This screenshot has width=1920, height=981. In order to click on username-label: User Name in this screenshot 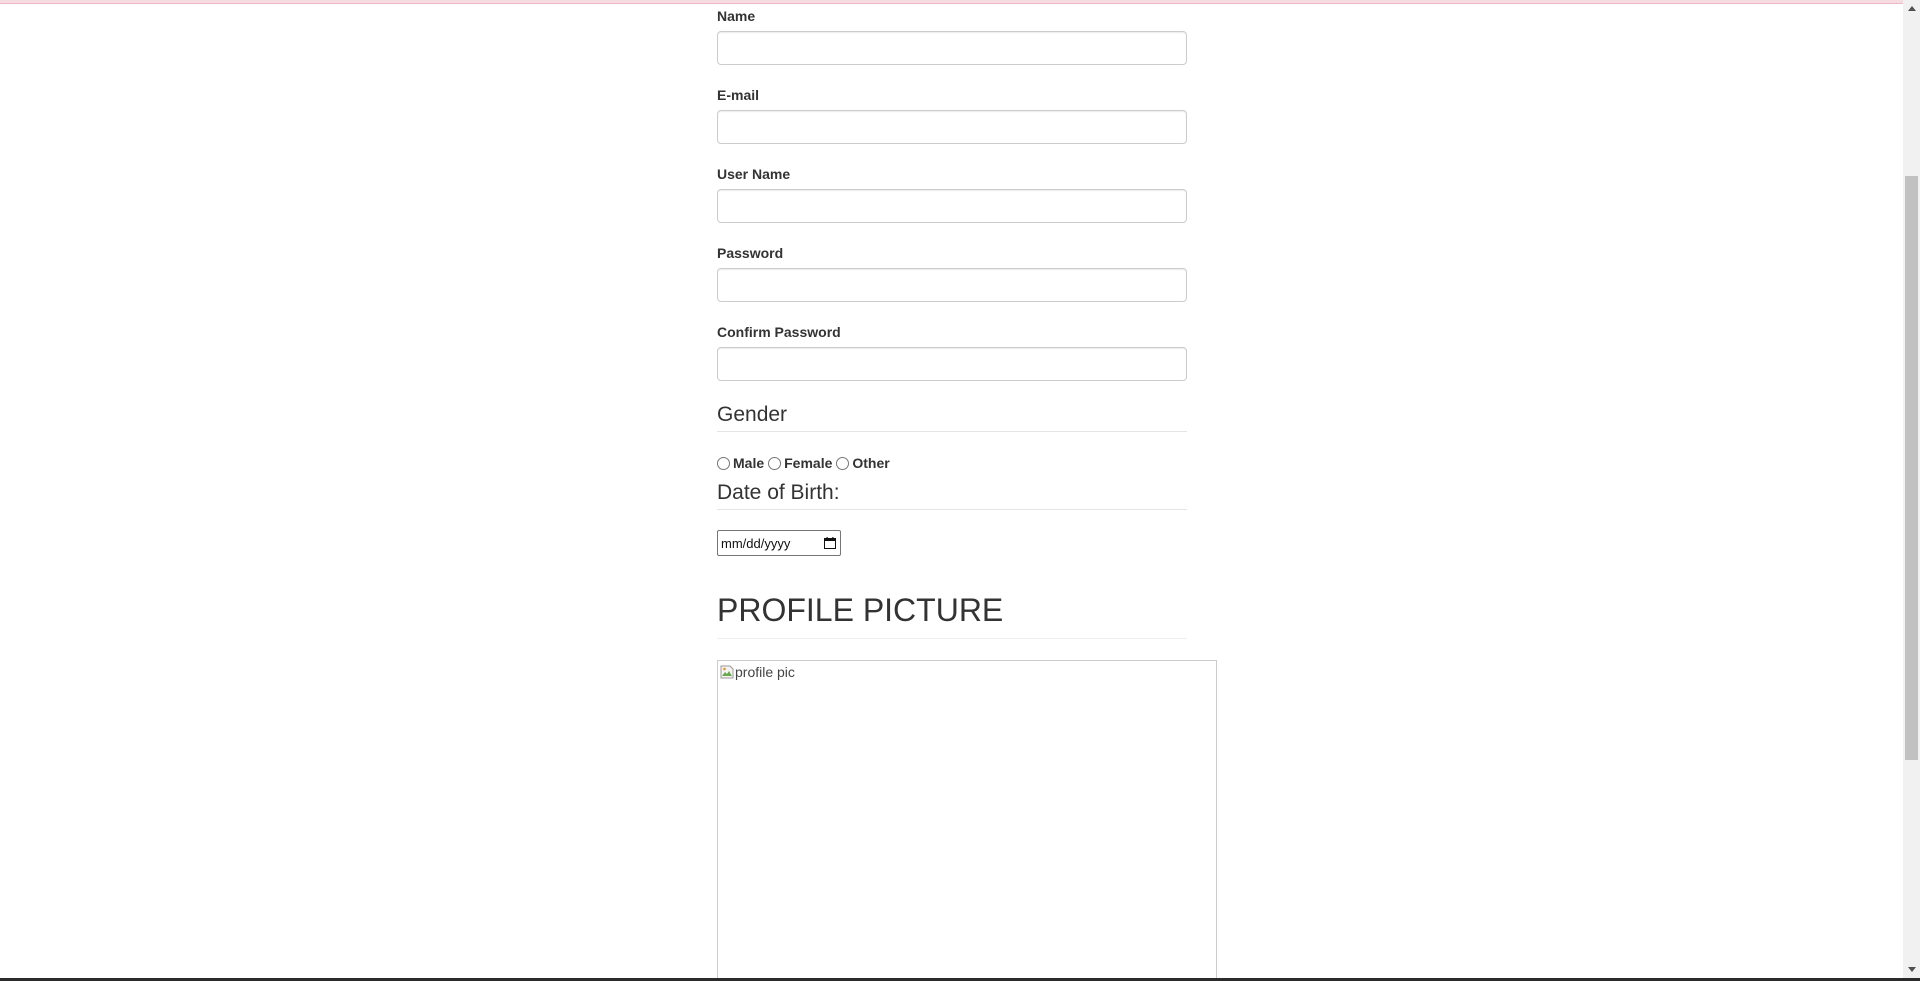, I will do `click(754, 174)`.